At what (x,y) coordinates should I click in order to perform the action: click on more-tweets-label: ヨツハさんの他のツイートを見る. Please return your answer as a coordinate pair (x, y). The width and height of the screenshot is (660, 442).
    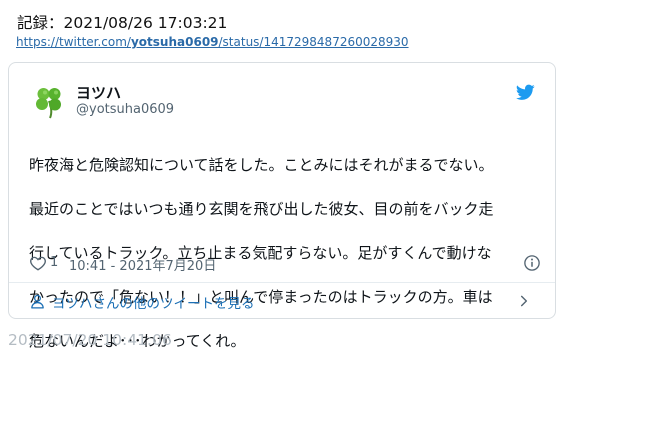
    Looking at the image, I should click on (153, 304).